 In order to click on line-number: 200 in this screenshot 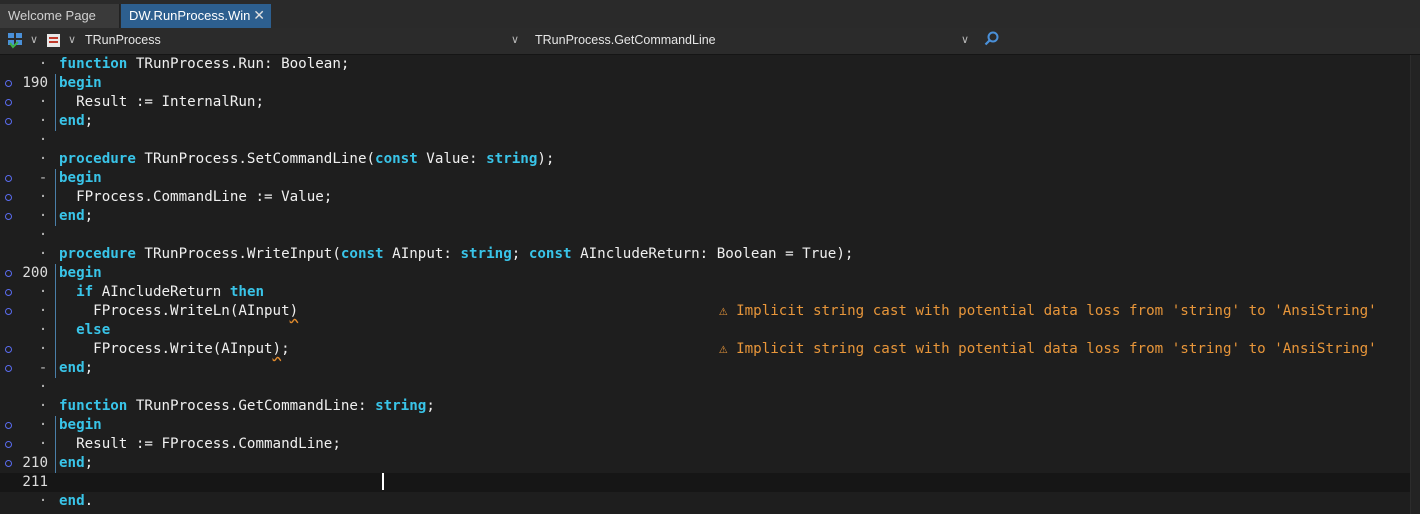, I will do `click(35, 273)`.